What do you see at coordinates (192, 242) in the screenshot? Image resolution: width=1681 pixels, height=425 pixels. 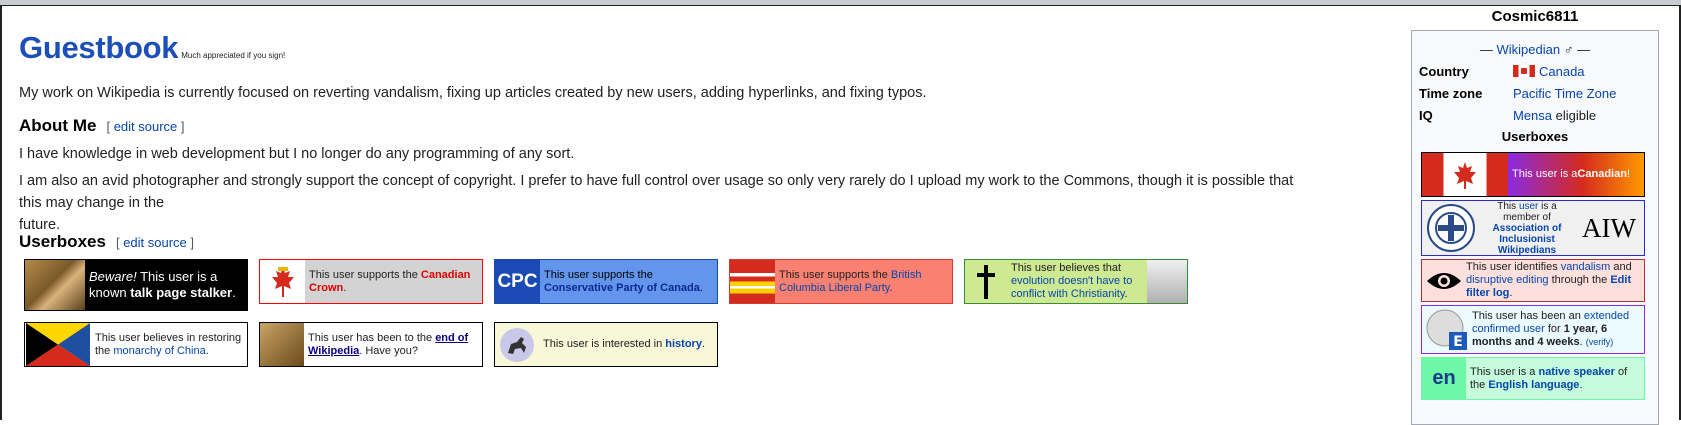 I see `bracket-close: ]` at bounding box center [192, 242].